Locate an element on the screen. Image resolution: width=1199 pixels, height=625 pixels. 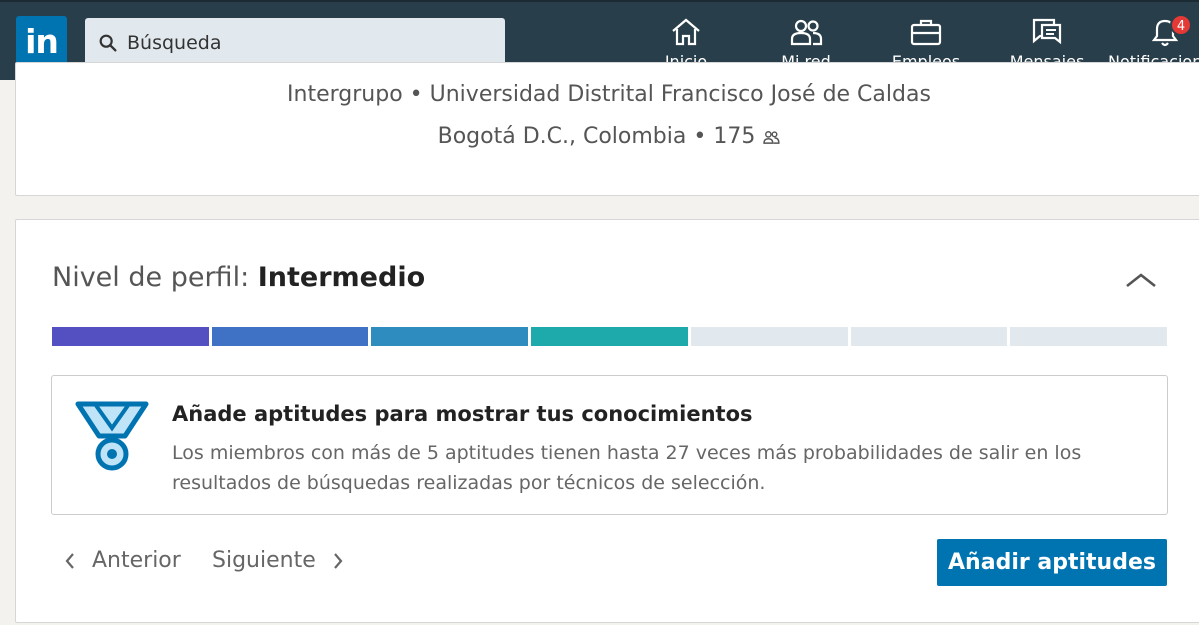
linkedin-logo: in is located at coordinates (41, 41).